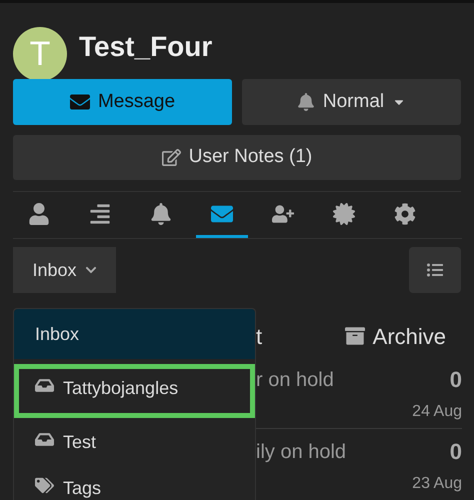 This screenshot has height=500, width=474. What do you see at coordinates (283, 213) in the screenshot?
I see `add-person-icon` at bounding box center [283, 213].